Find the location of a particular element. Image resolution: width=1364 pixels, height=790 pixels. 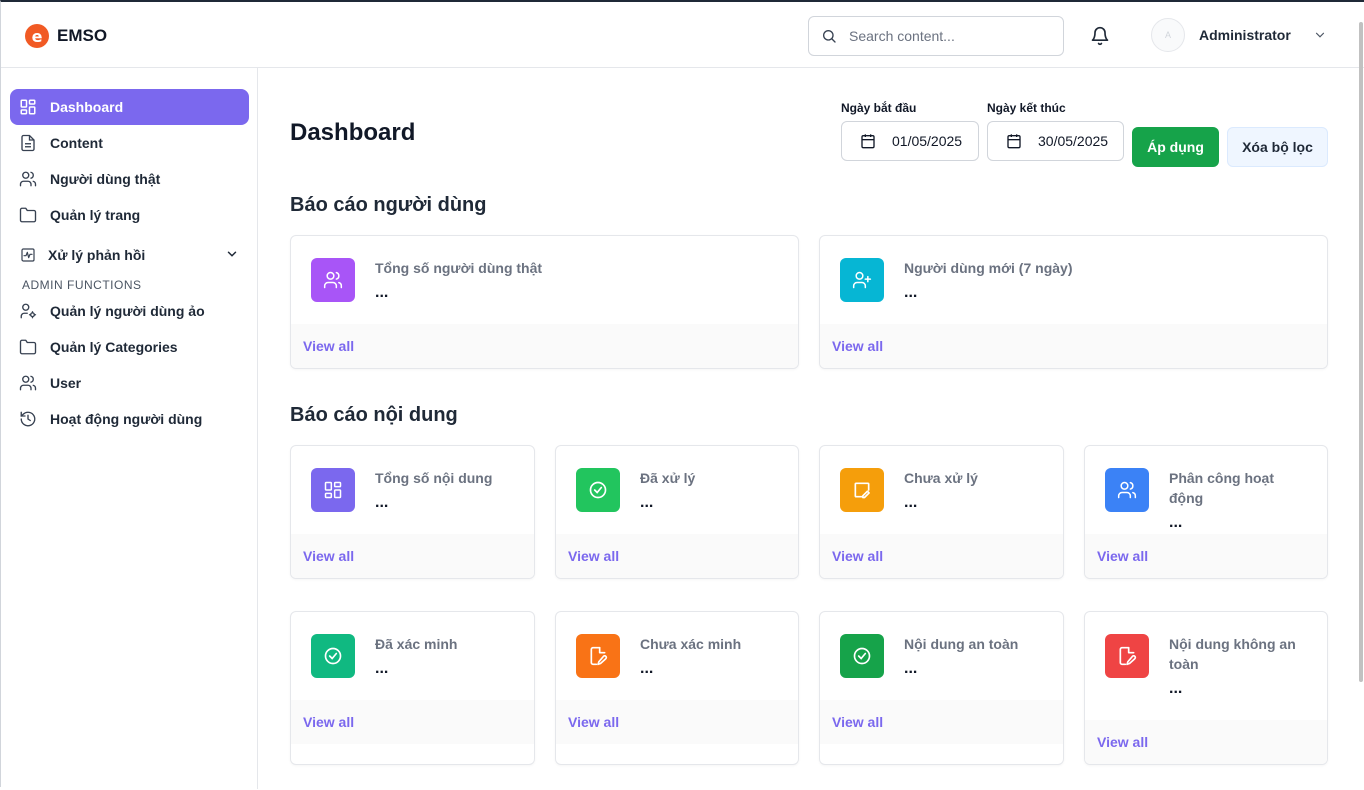

stat-label: Tổng số nội dung is located at coordinates (434, 478).